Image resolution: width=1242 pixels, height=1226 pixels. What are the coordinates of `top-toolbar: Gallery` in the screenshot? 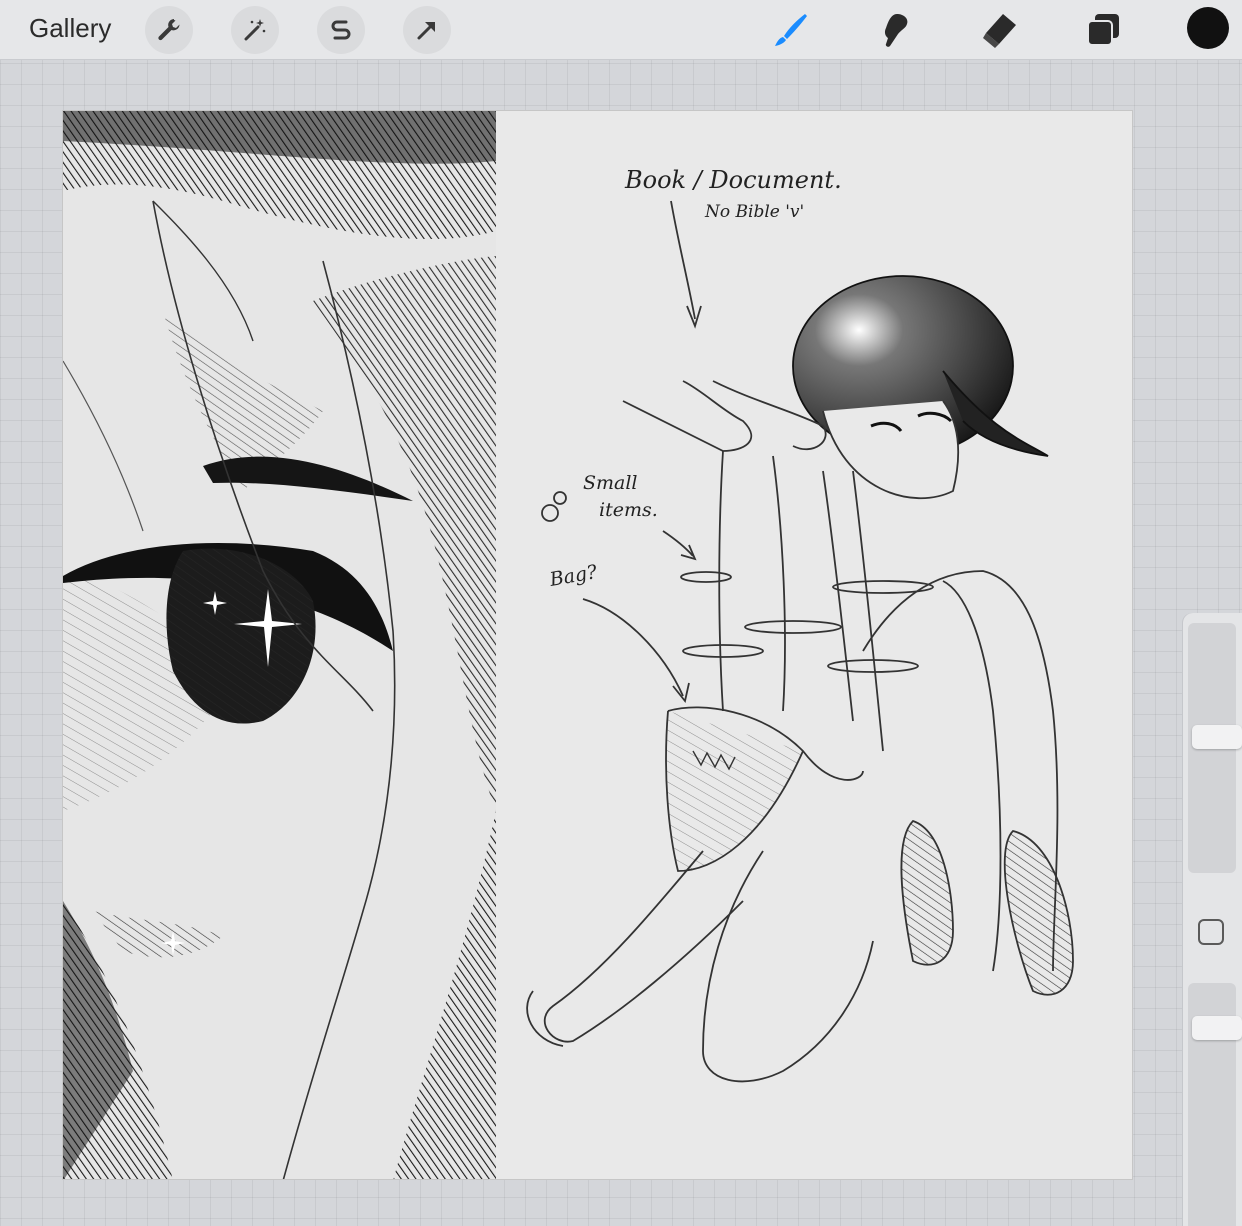 It's located at (621, 30).